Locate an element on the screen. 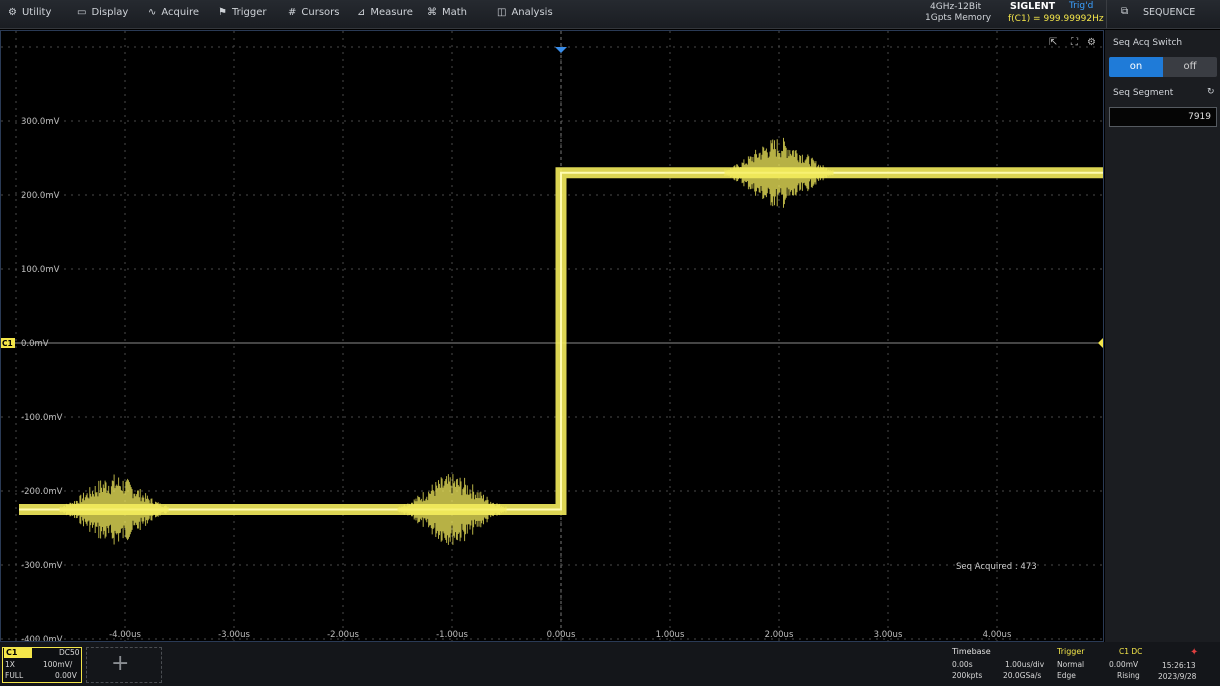 The image size is (1220, 686). trigger-level: 0.00mV is located at coordinates (1124, 664).